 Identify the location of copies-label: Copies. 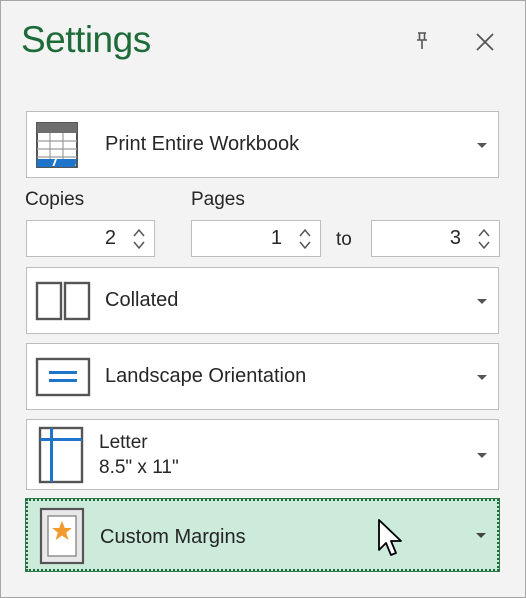
(55, 199).